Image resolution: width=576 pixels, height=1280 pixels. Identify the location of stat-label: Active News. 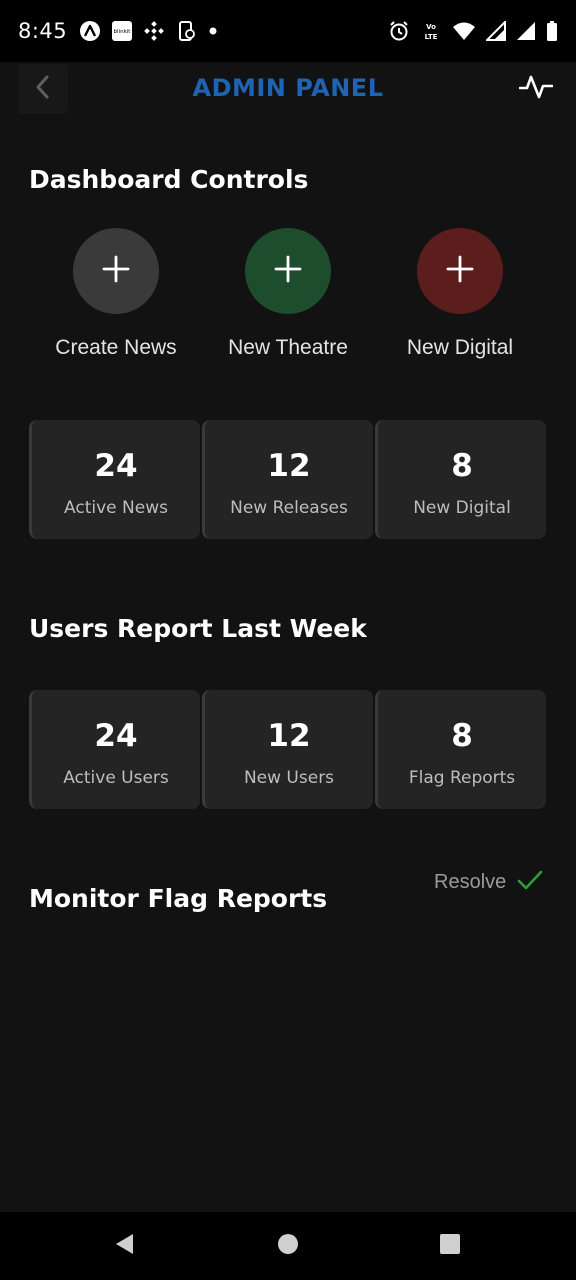
(116, 508).